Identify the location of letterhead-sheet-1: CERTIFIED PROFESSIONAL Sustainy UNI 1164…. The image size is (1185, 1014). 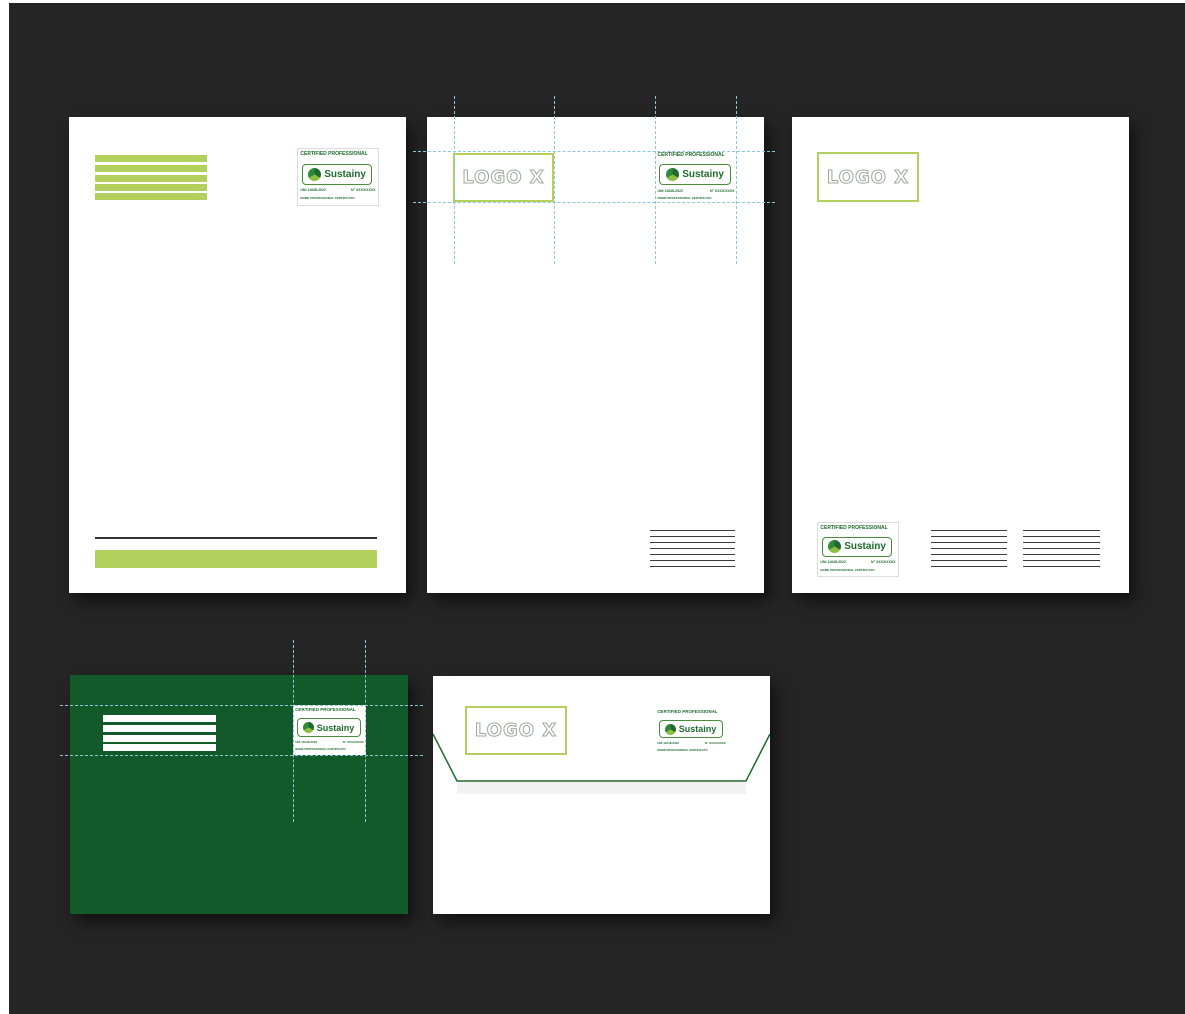
(237, 355).